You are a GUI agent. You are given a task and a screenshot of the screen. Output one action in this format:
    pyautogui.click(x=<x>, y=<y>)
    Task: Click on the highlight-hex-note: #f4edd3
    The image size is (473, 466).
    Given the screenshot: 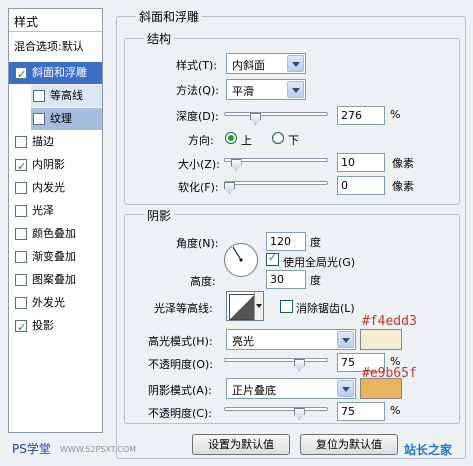 What is the action you would take?
    pyautogui.click(x=389, y=321)
    